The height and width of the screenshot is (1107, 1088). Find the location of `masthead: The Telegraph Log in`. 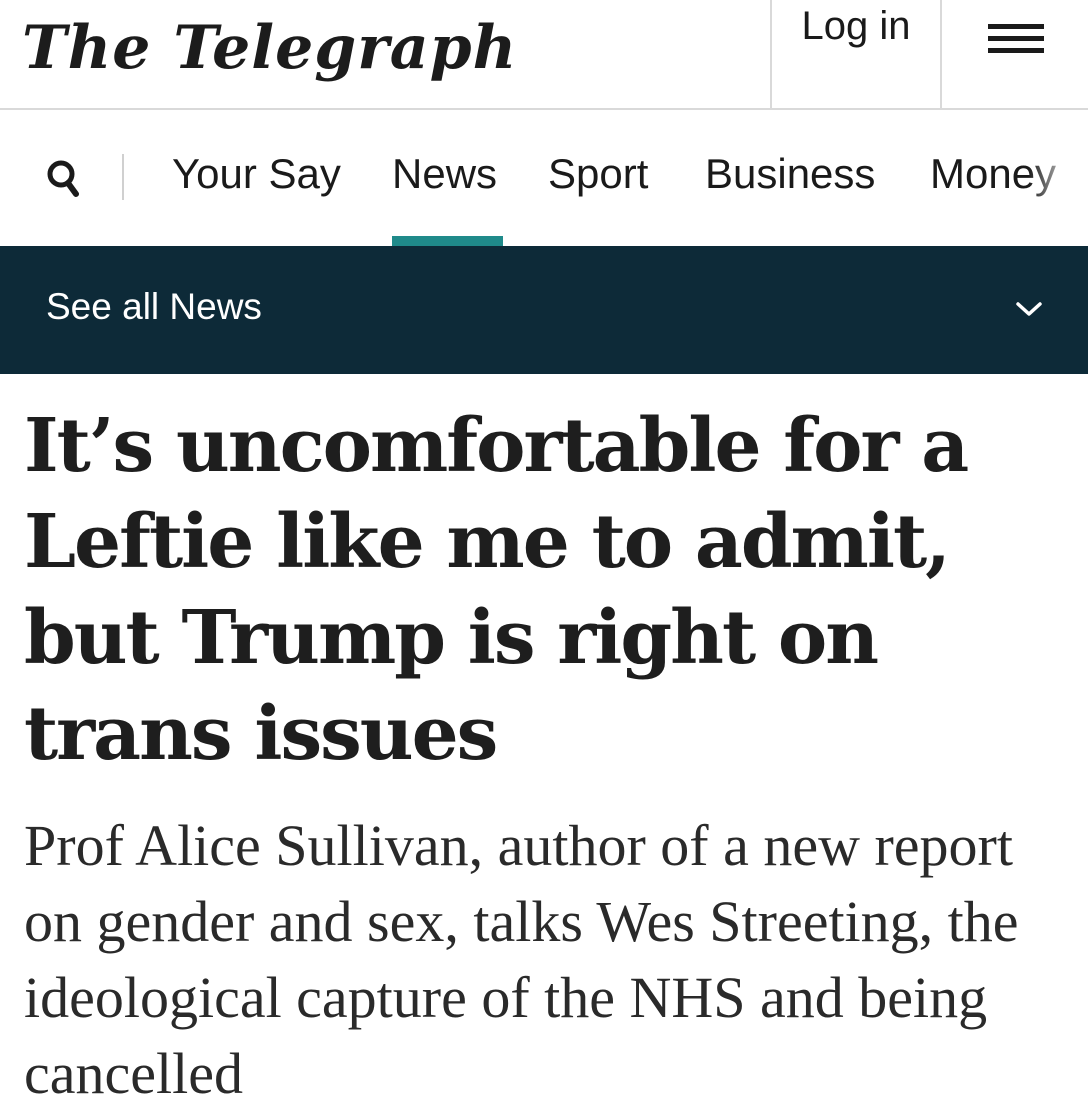

masthead: The Telegraph Log in is located at coordinates (544, 55).